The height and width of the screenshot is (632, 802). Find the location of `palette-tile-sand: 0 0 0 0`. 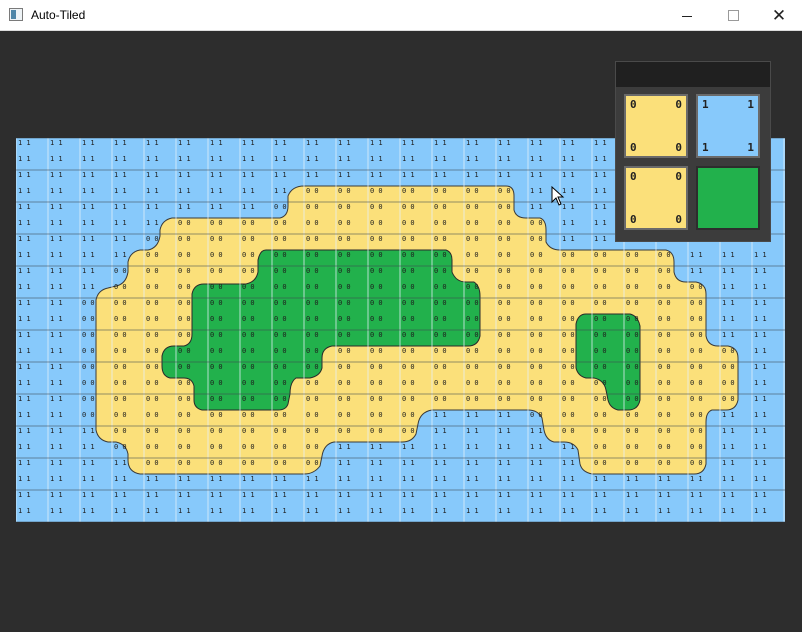

palette-tile-sand: 0 0 0 0 is located at coordinates (656, 126).